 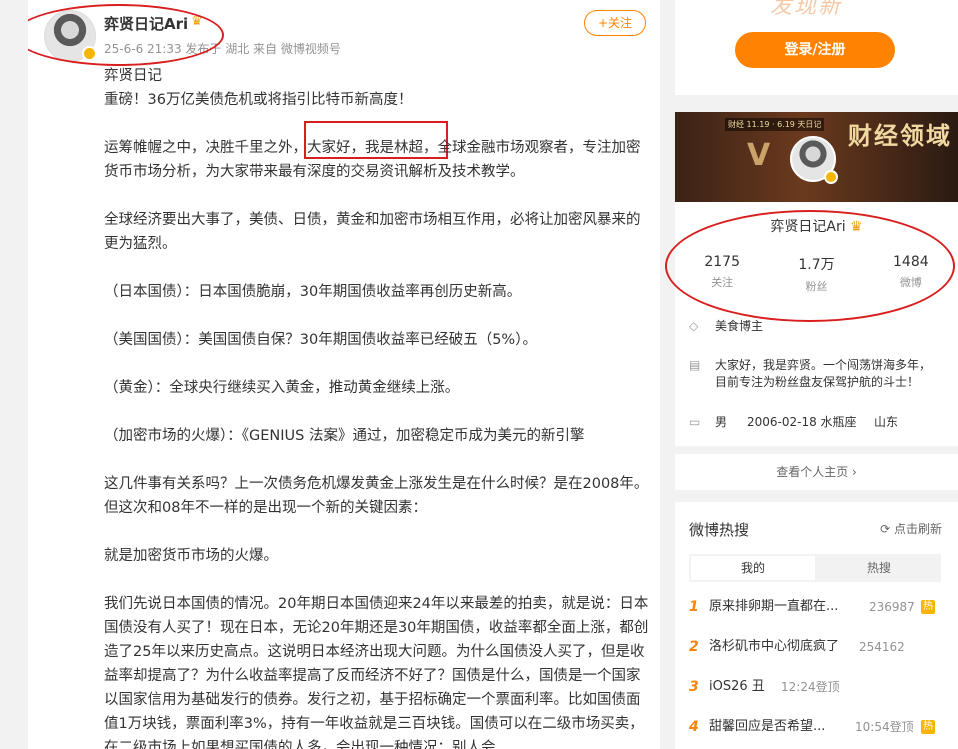 I want to click on hot-tabs: 我的 热搜, so click(x=815, y=568).